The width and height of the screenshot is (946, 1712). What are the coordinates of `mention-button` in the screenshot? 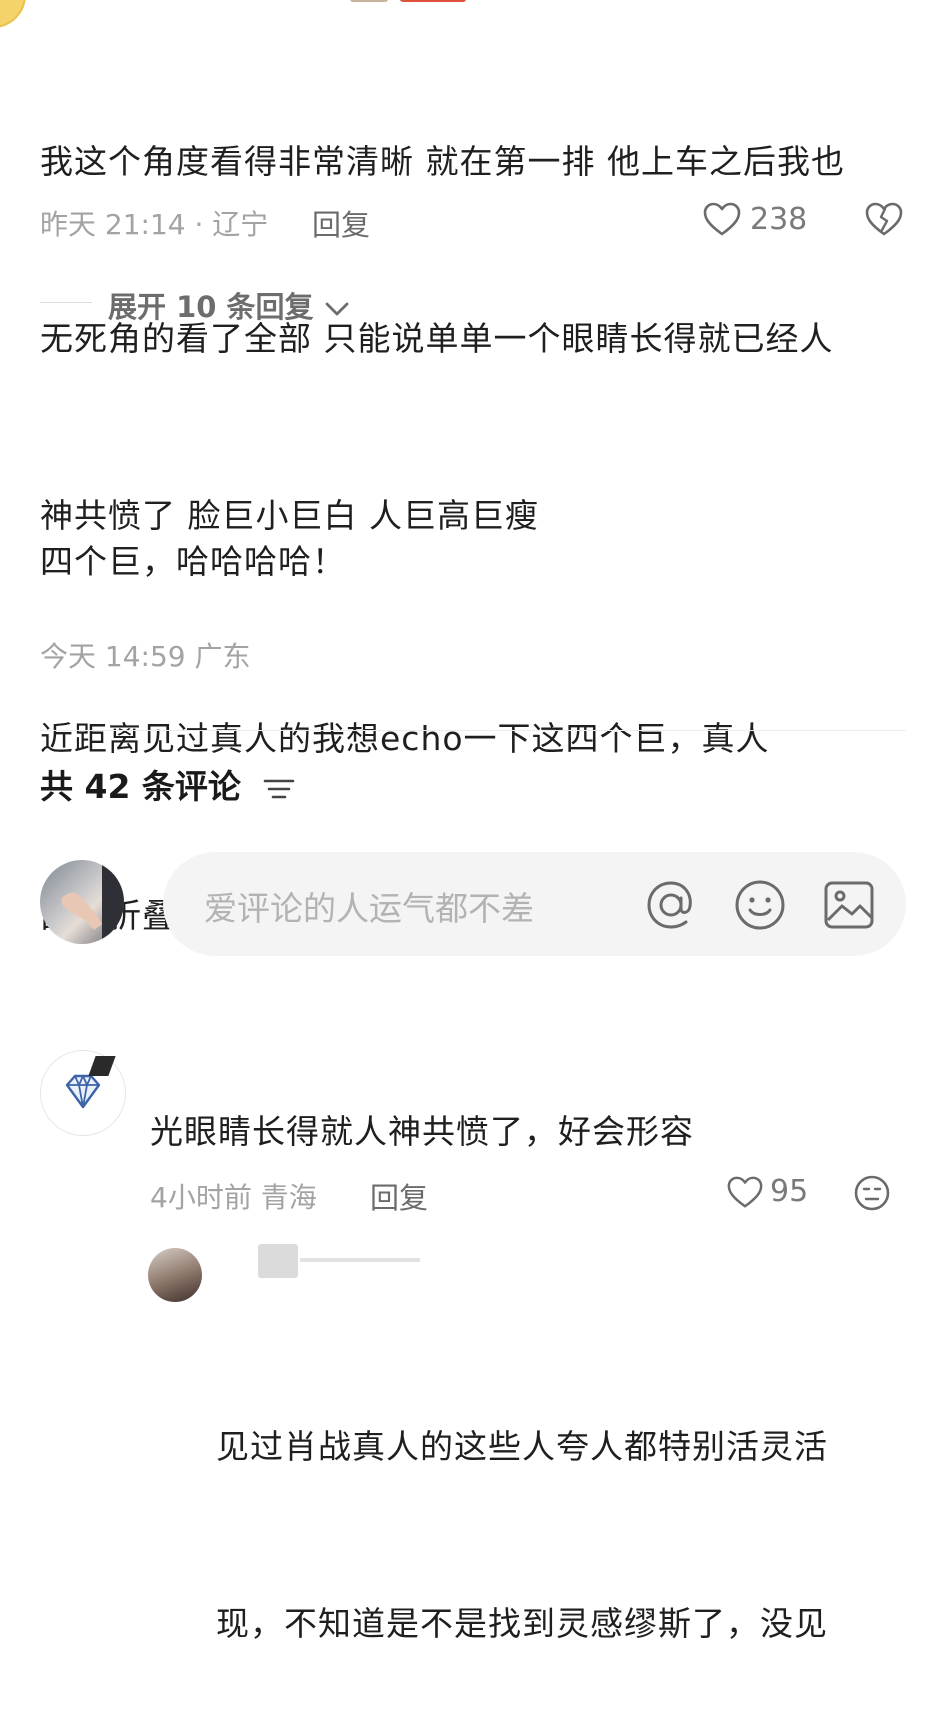 It's located at (671, 905).